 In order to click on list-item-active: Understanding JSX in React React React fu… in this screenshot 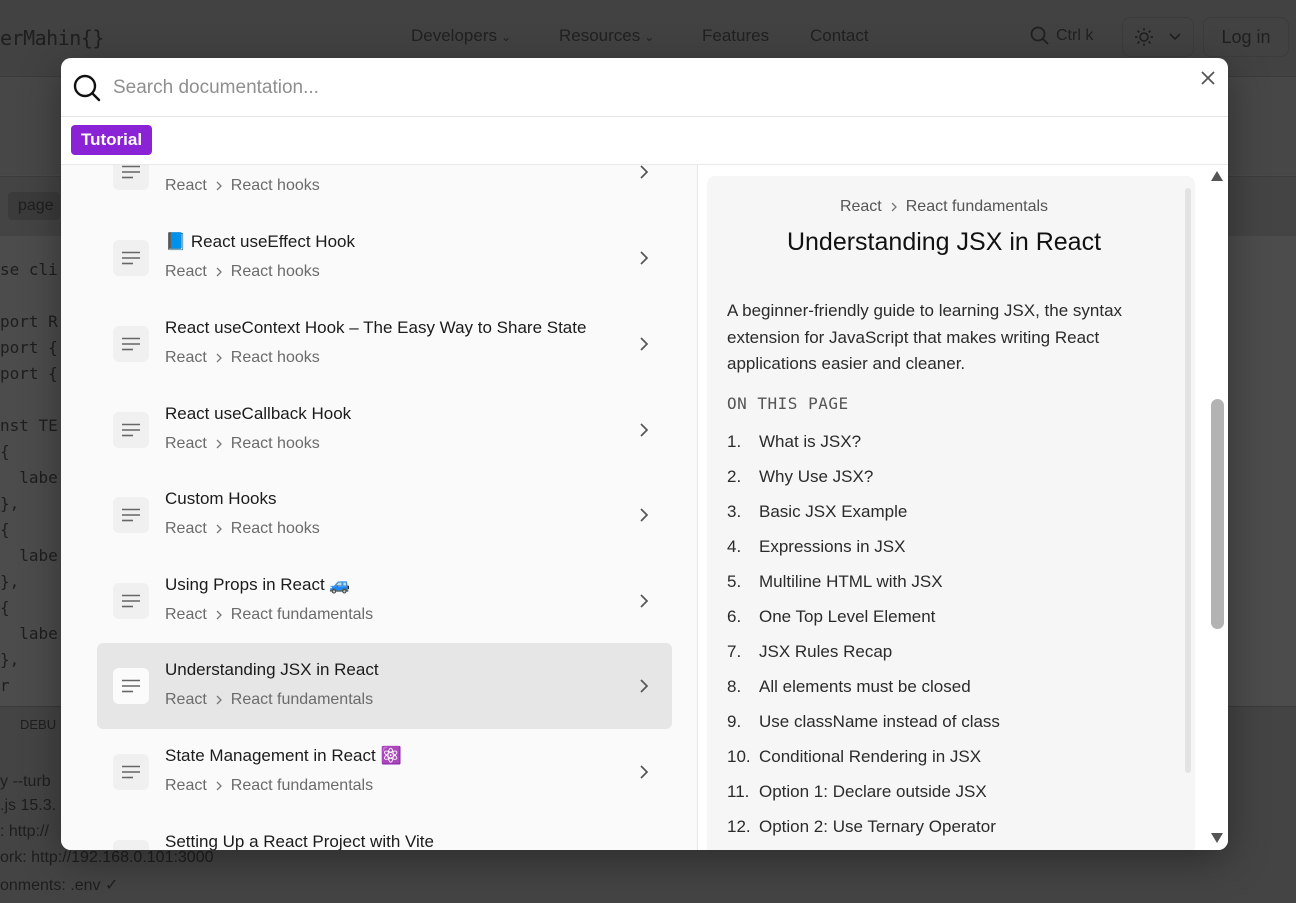, I will do `click(384, 686)`.